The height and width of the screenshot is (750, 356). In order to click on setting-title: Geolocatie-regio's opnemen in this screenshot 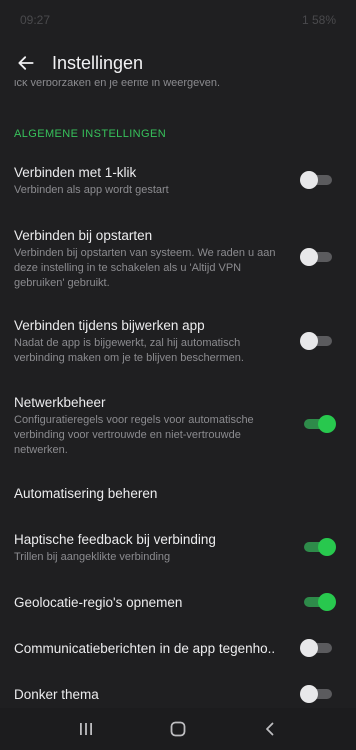, I will do `click(98, 602)`.